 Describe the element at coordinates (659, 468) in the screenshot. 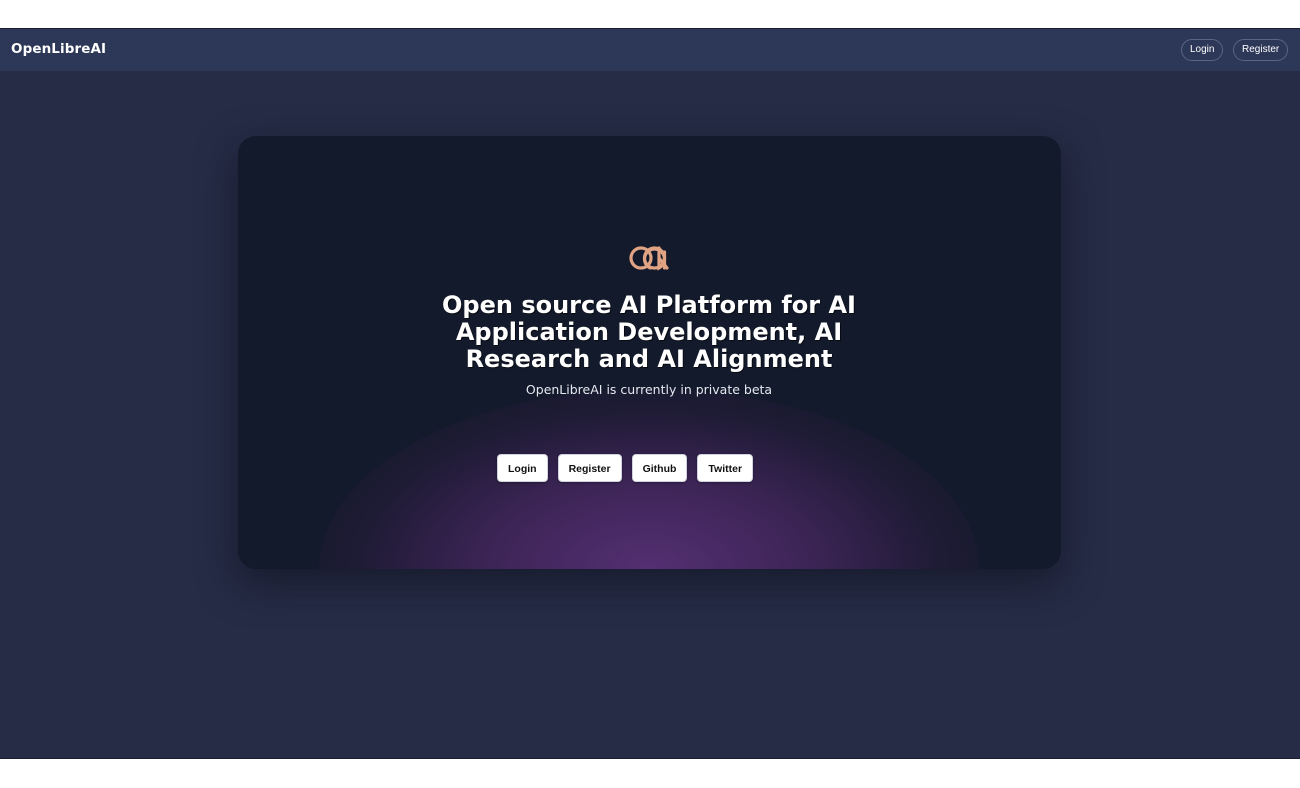

I see `hero-github-button: Github` at that location.